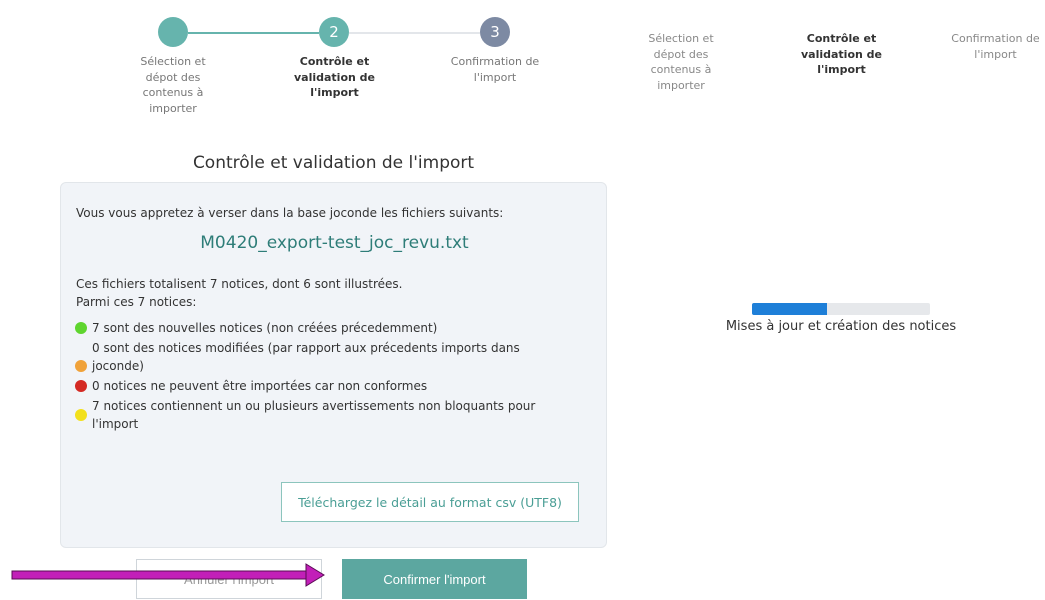  What do you see at coordinates (81, 386) in the screenshot?
I see `red-dot-icon` at bounding box center [81, 386].